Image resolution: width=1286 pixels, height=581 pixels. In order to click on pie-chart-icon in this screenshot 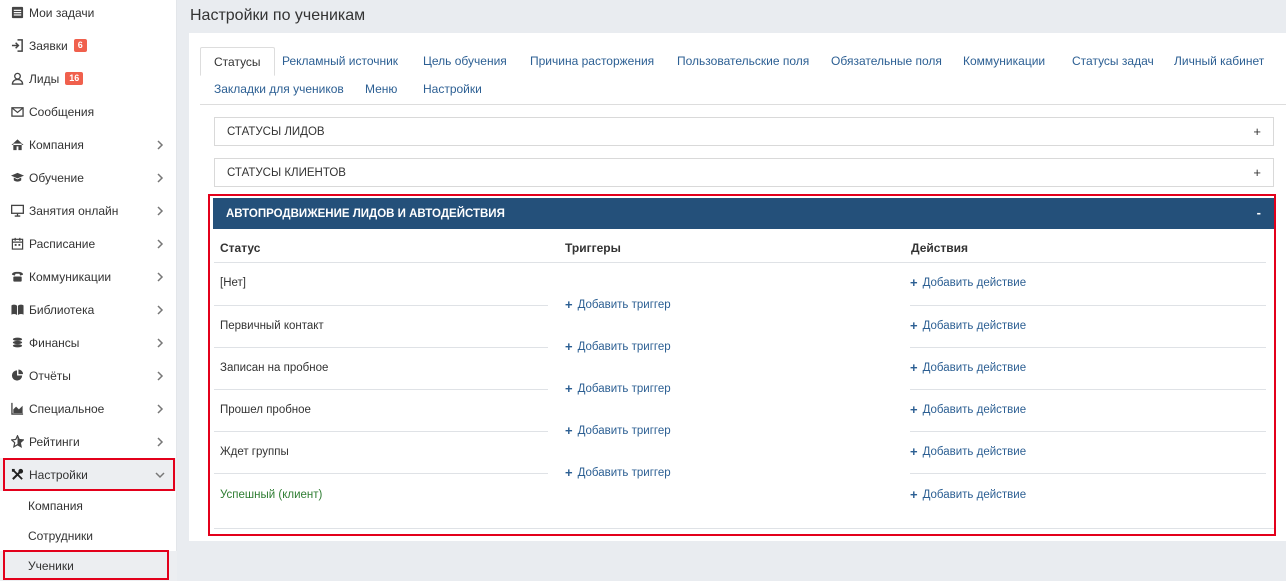, I will do `click(17, 376)`.